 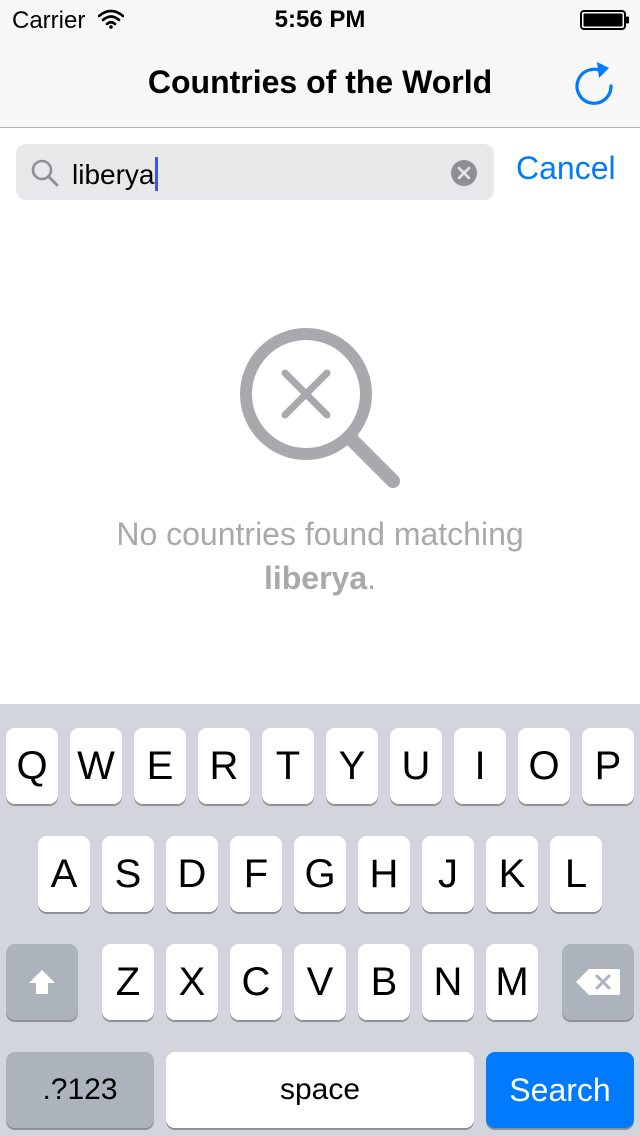 I want to click on key-u: U, so click(x=416, y=766).